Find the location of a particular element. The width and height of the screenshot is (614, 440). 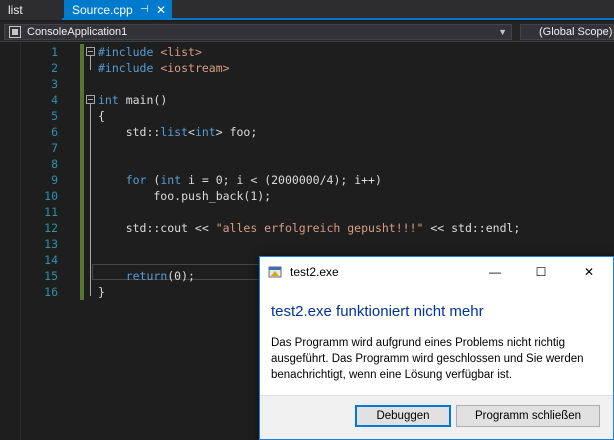

line-number: 6 is located at coordinates (54, 132).